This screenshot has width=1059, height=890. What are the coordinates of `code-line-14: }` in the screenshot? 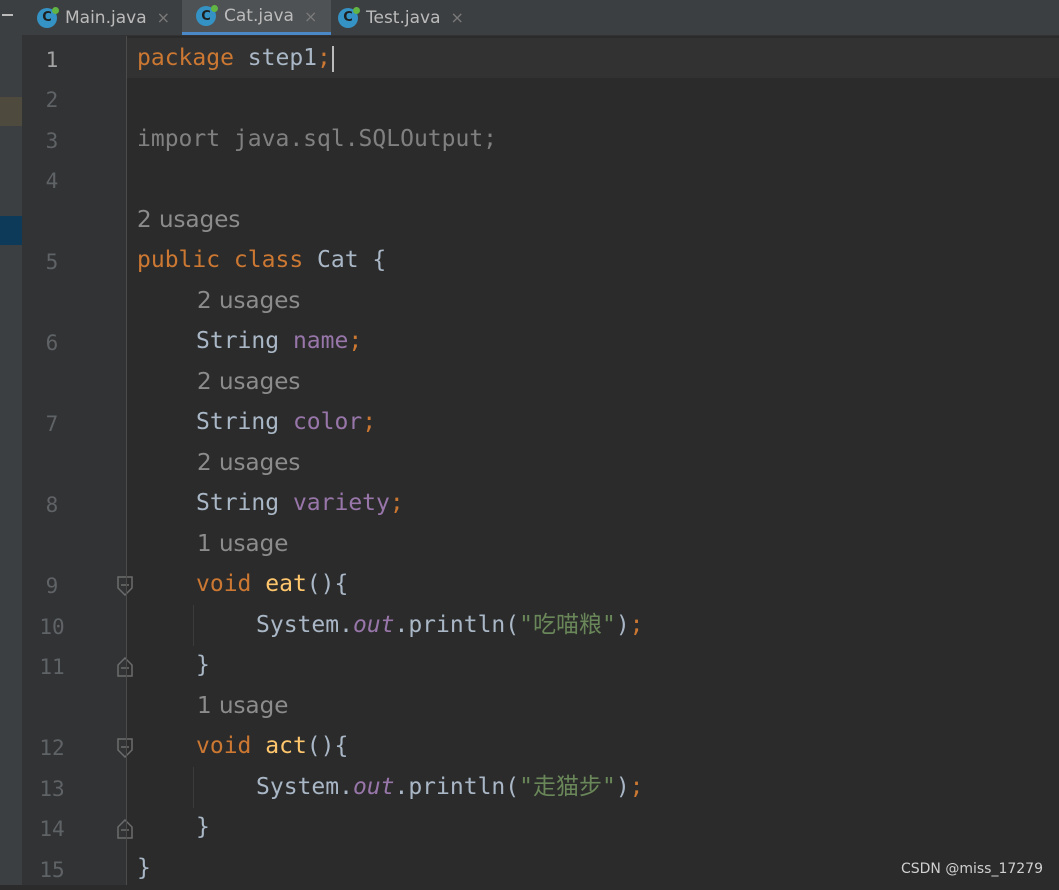 It's located at (203, 827).